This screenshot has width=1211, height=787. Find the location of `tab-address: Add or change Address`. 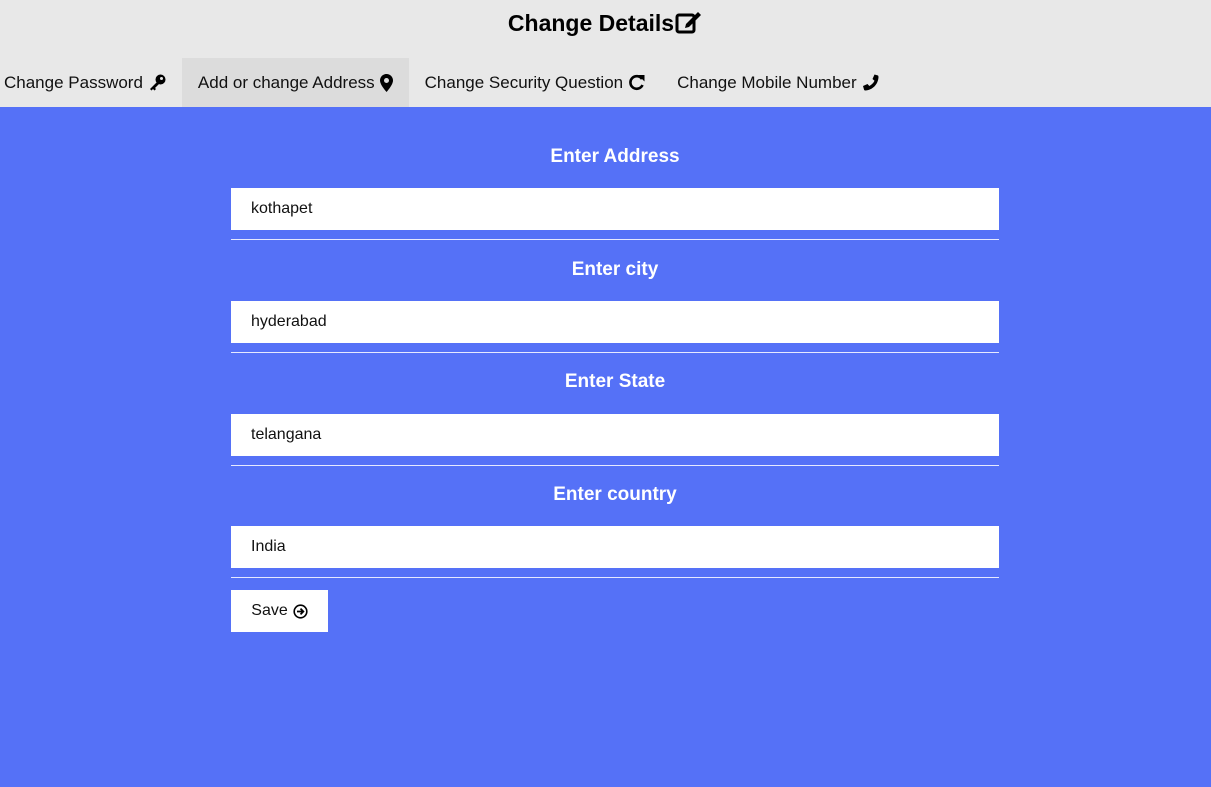

tab-address: Add or change Address is located at coordinates (295, 82).